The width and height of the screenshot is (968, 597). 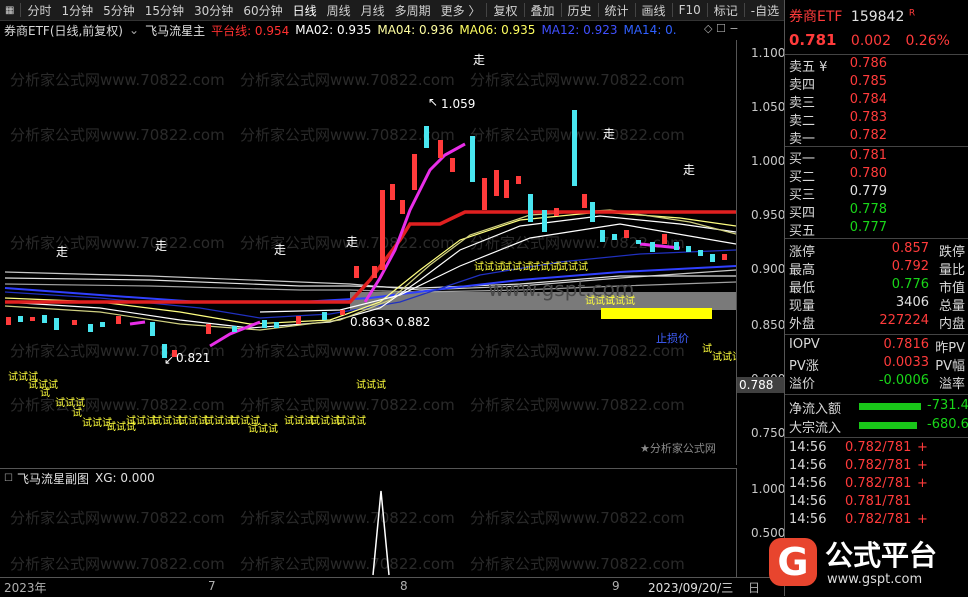 I want to click on bid-row: 买三 0.779, so click(x=876, y=193).